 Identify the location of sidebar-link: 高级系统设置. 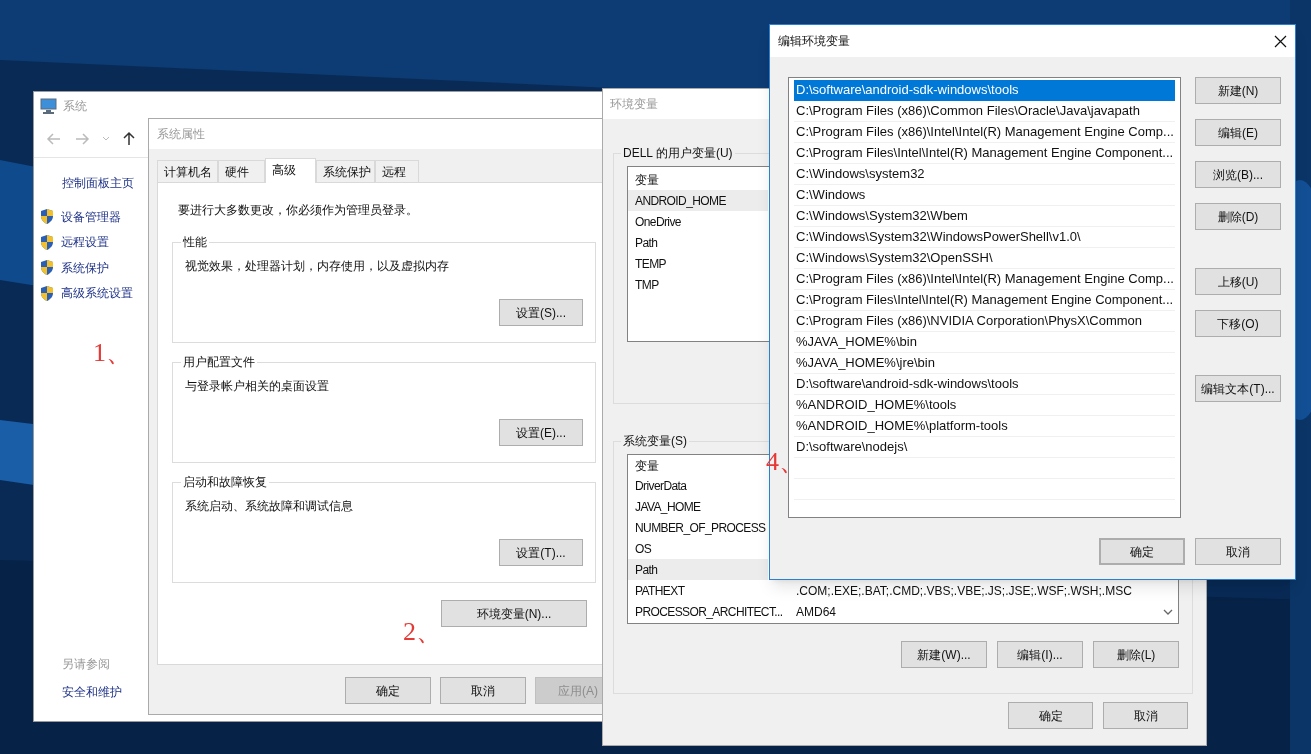
(97, 293).